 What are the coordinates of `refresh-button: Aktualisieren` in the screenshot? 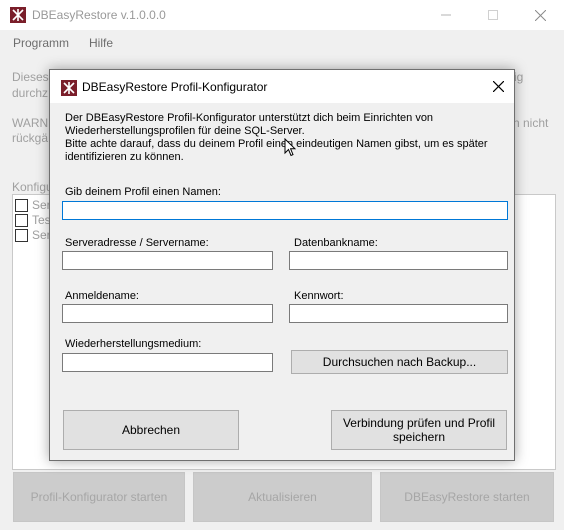 It's located at (282, 497).